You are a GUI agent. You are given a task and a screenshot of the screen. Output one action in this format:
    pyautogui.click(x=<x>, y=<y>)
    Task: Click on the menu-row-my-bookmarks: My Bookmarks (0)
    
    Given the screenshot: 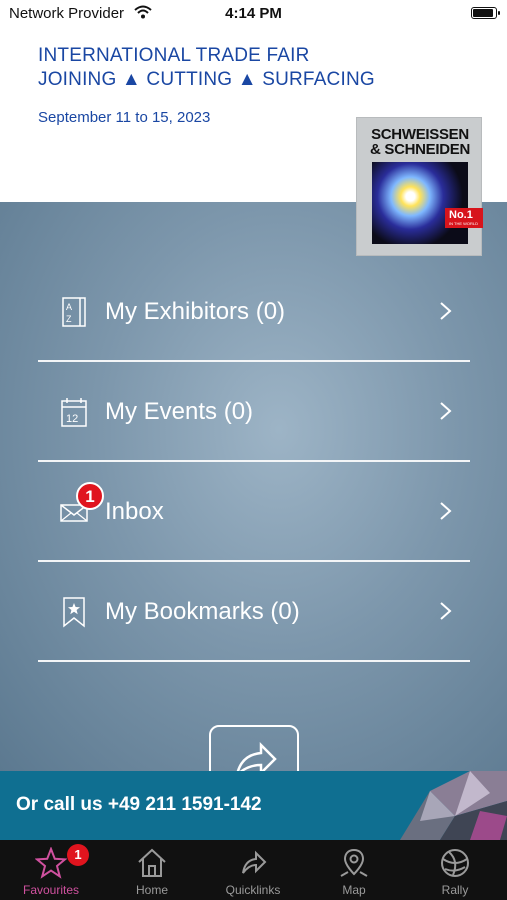 What is the action you would take?
    pyautogui.click(x=254, y=612)
    